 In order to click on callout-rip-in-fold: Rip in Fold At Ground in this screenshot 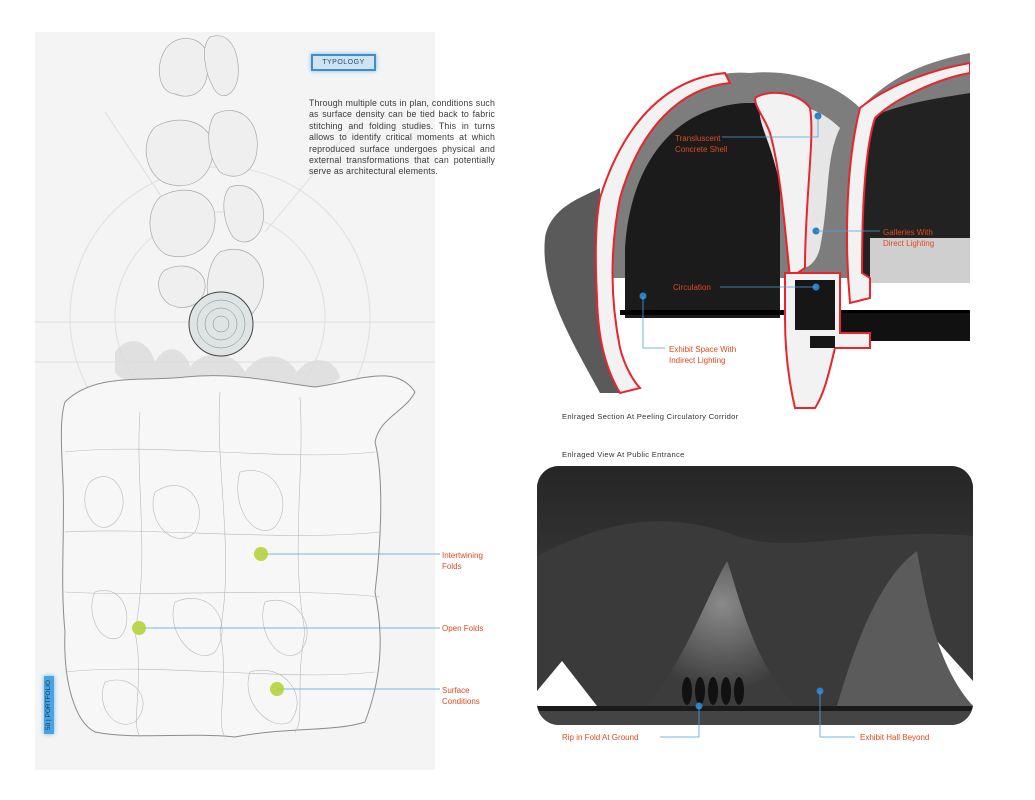, I will do `click(600, 737)`.